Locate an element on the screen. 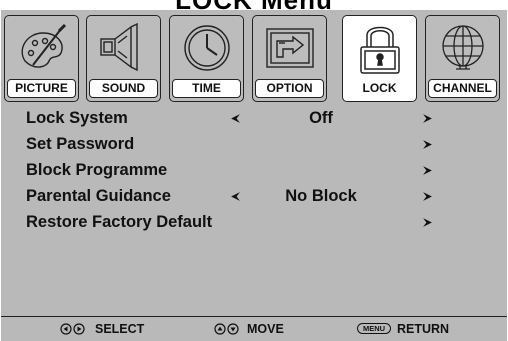  footer-hints: SELECT MOVE MENU RETURN is located at coordinates (254, 328).